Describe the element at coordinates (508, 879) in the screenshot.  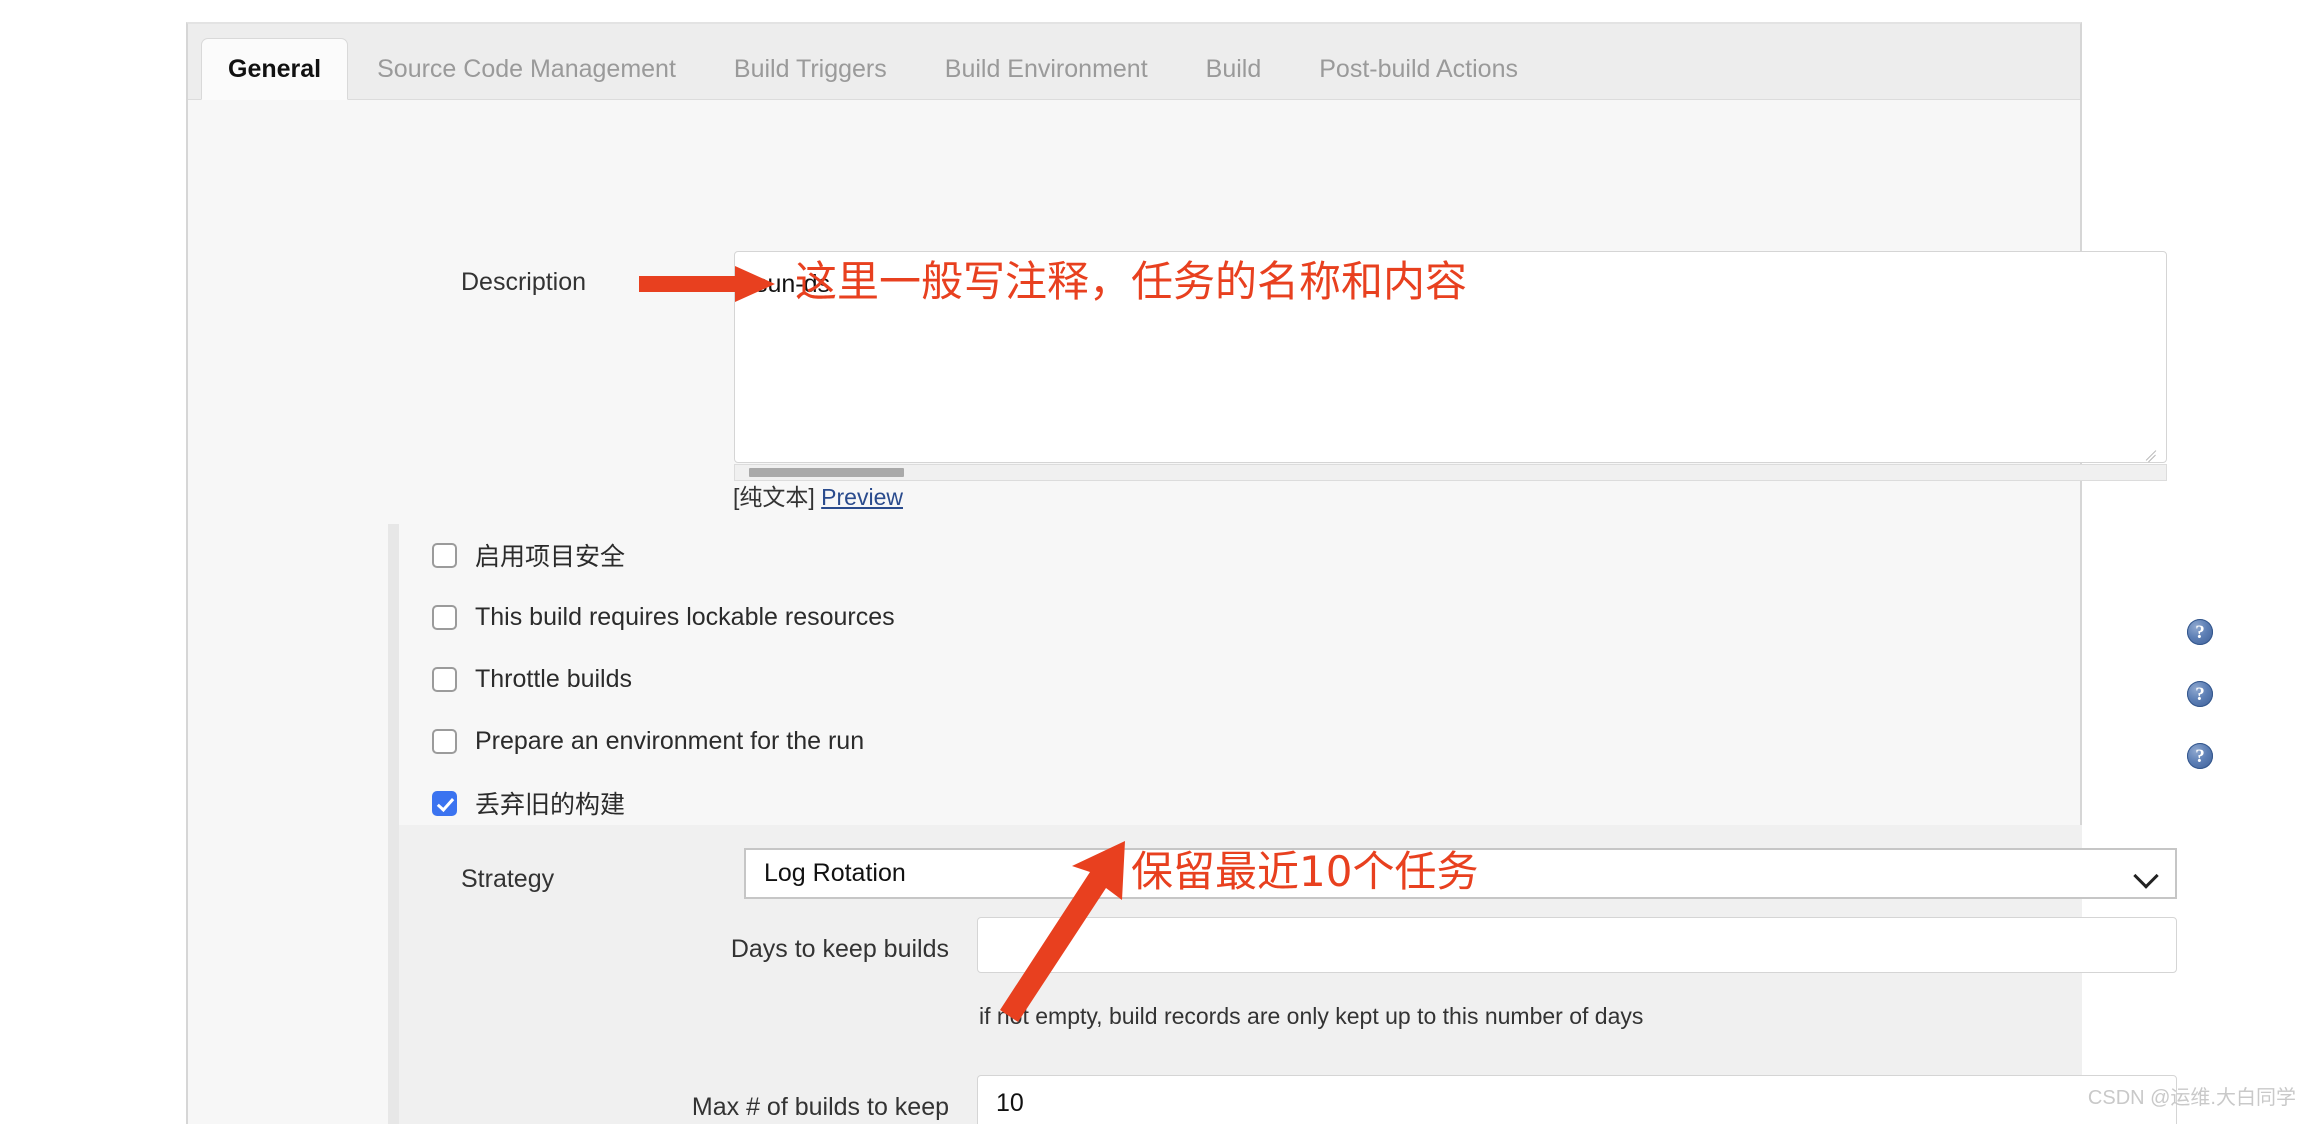
I see `strategy-label: Strategy` at that location.